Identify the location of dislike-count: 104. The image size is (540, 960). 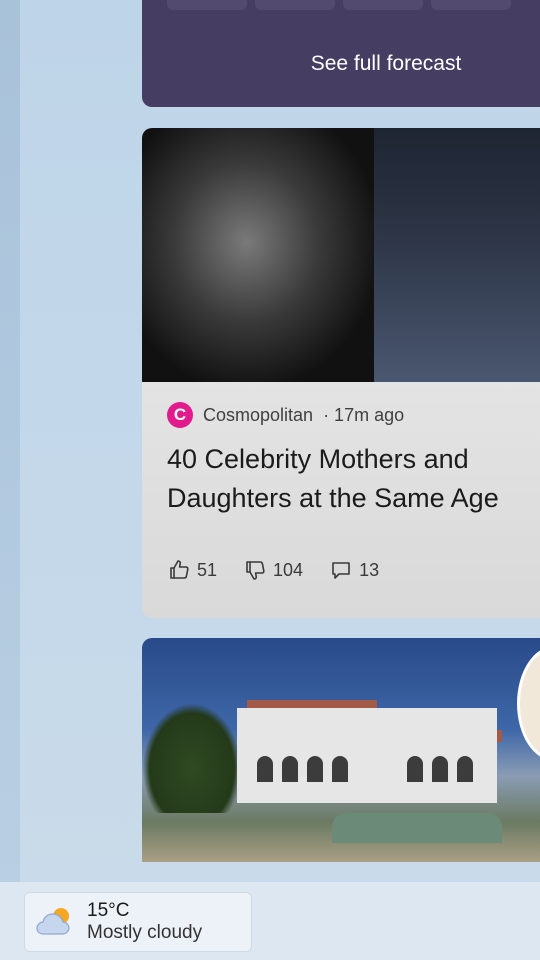
(288, 569).